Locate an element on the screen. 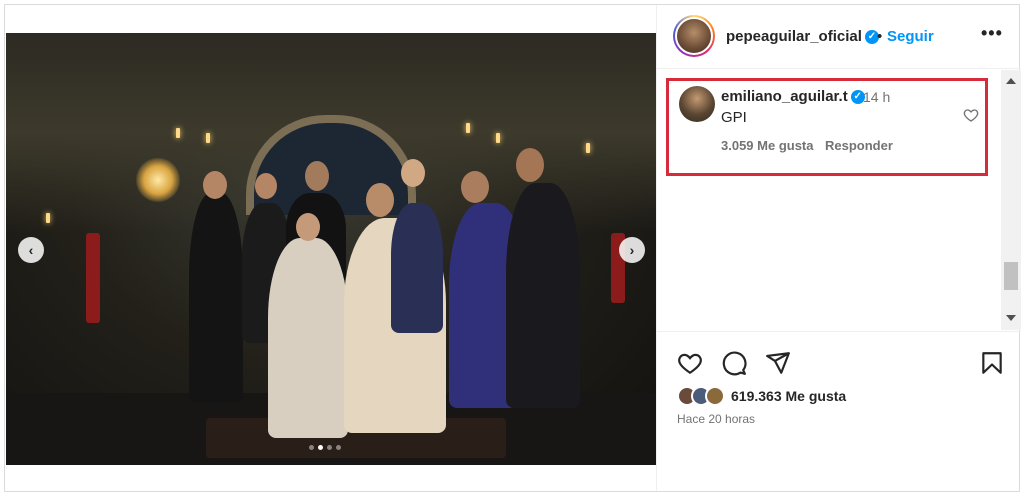  liker-avatar is located at coordinates (715, 396).